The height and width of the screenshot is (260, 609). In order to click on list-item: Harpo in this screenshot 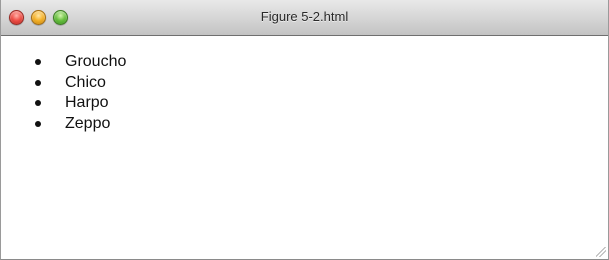, I will do `click(80, 103)`.